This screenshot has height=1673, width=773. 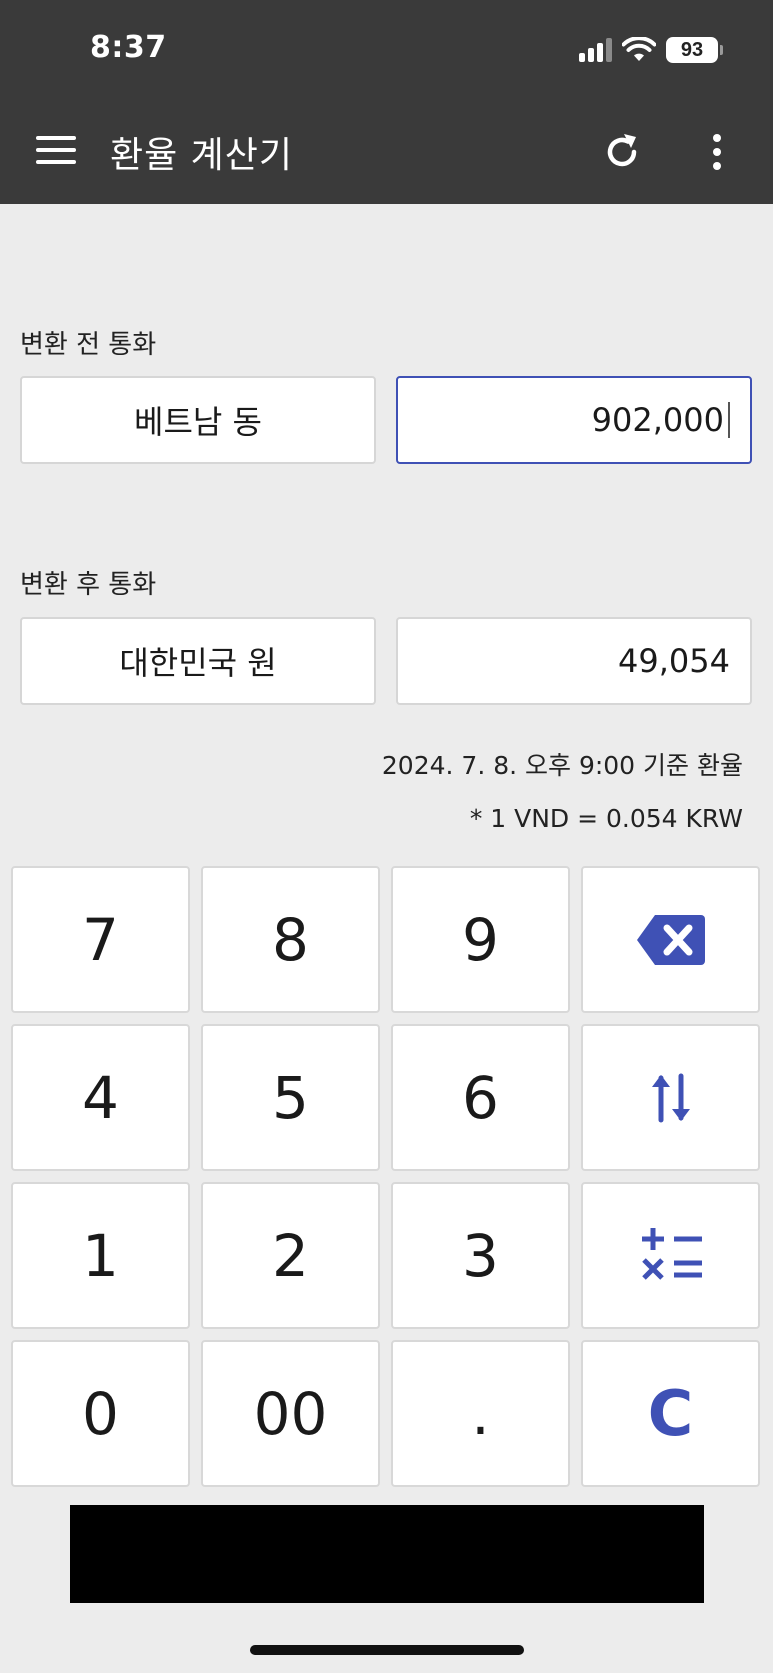 I want to click on key-9: 9, so click(x=480, y=939).